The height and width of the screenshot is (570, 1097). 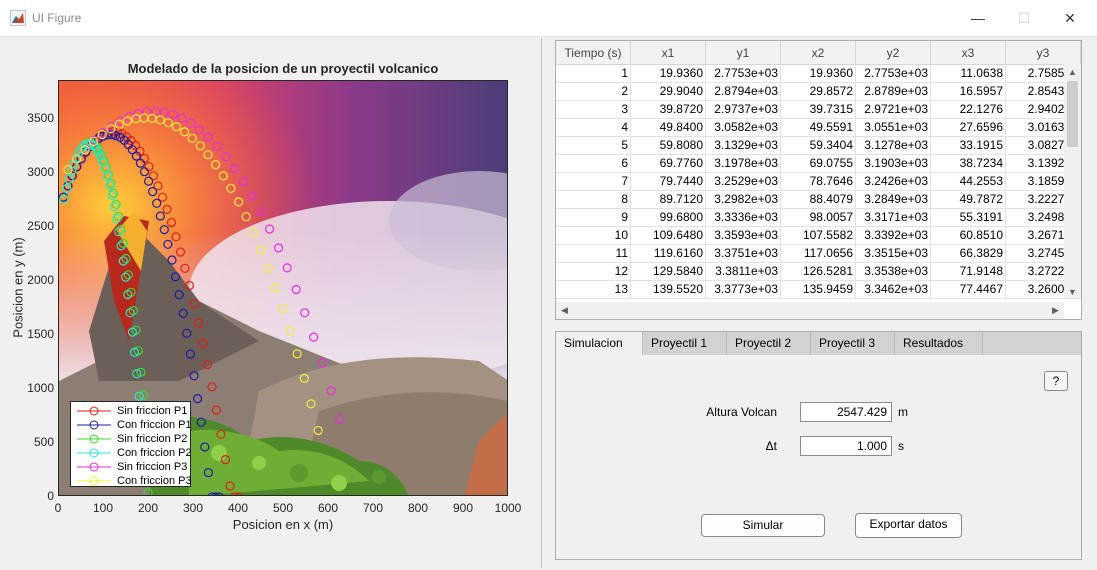 What do you see at coordinates (968, 53) in the screenshot?
I see `column-header: x3` at bounding box center [968, 53].